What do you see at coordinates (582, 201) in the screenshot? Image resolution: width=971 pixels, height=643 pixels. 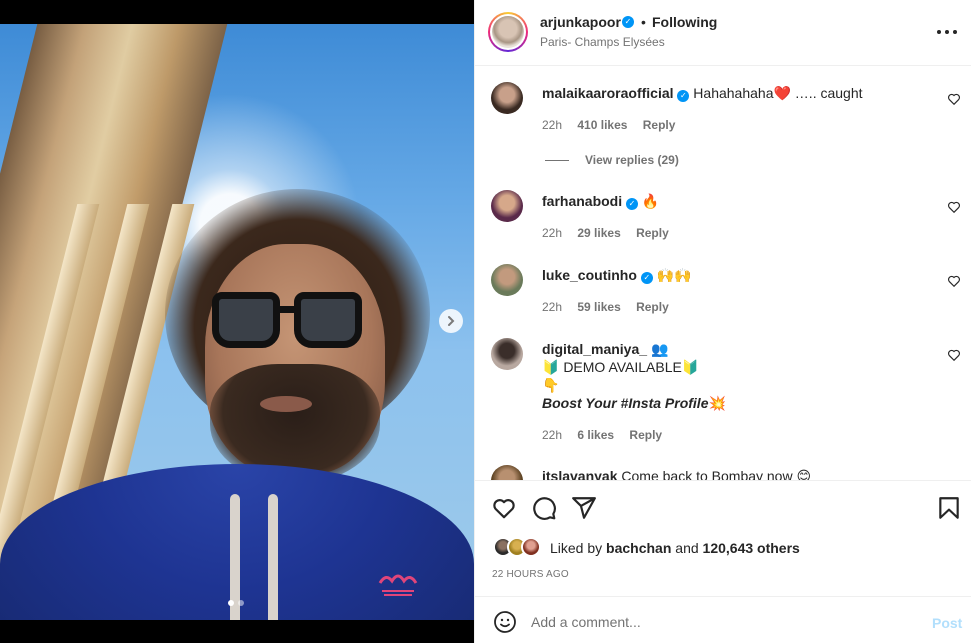 I see `comment-username: farhanabodi` at bounding box center [582, 201].